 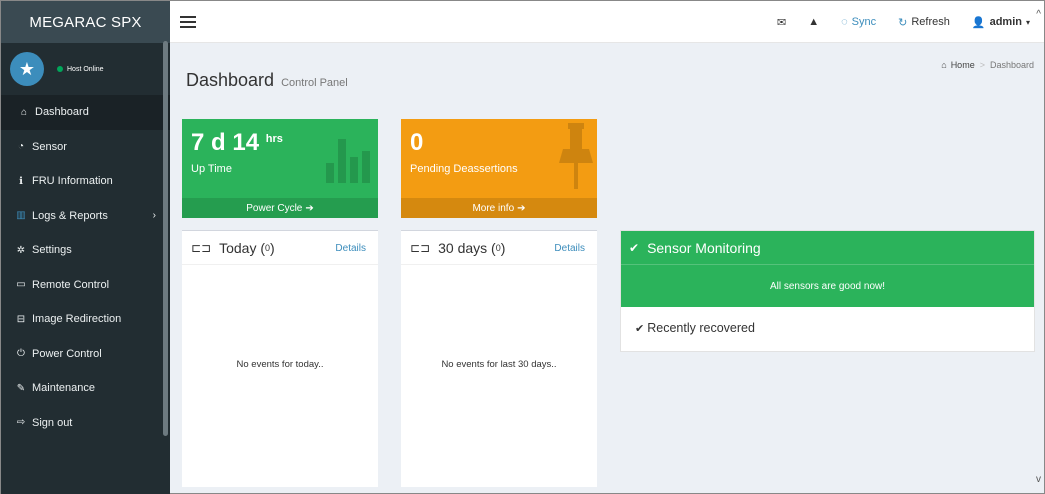 I want to click on sync-label: Sync, so click(x=864, y=22).